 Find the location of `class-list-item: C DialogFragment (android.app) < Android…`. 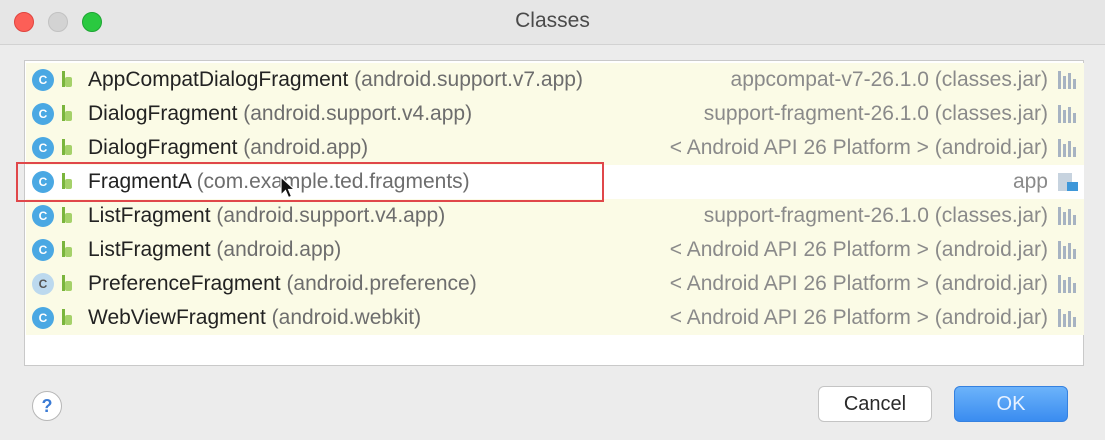

class-list-item: C DialogFragment (android.app) < Android… is located at coordinates (555, 148).